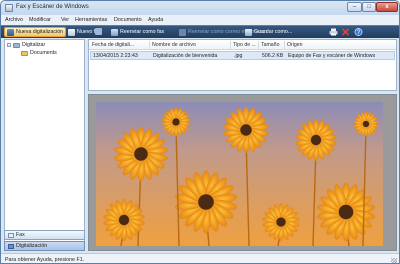 This screenshot has height=264, width=400. Describe the element at coordinates (44, 235) in the screenshot. I see `nav-fax-button: Fax` at that location.